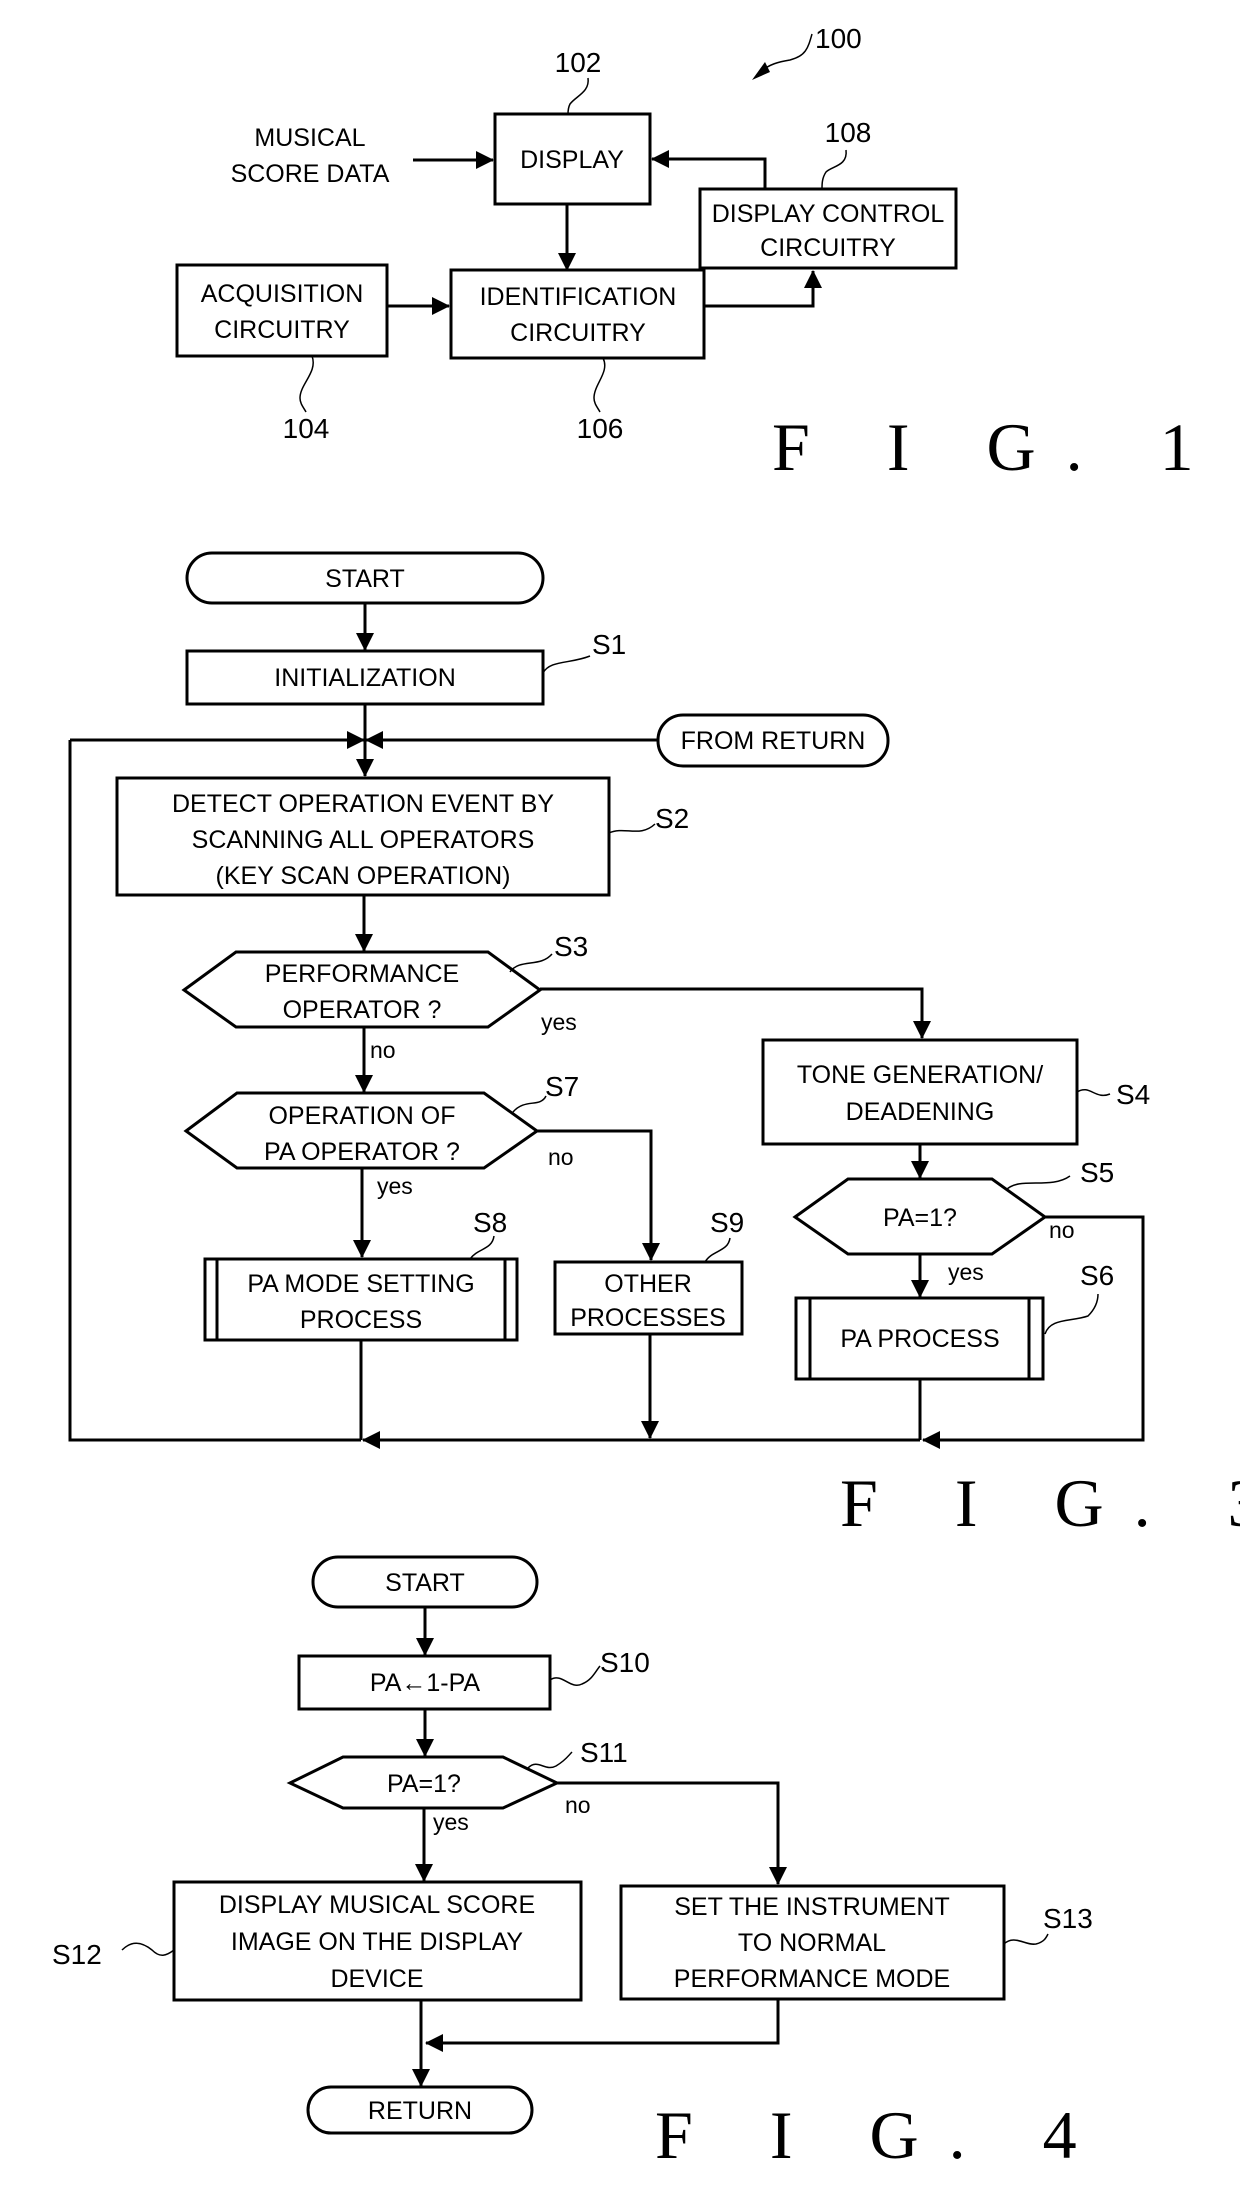 This screenshot has width=1240, height=2199. Describe the element at coordinates (599, 385) in the screenshot. I see `ref-106-leader` at that location.